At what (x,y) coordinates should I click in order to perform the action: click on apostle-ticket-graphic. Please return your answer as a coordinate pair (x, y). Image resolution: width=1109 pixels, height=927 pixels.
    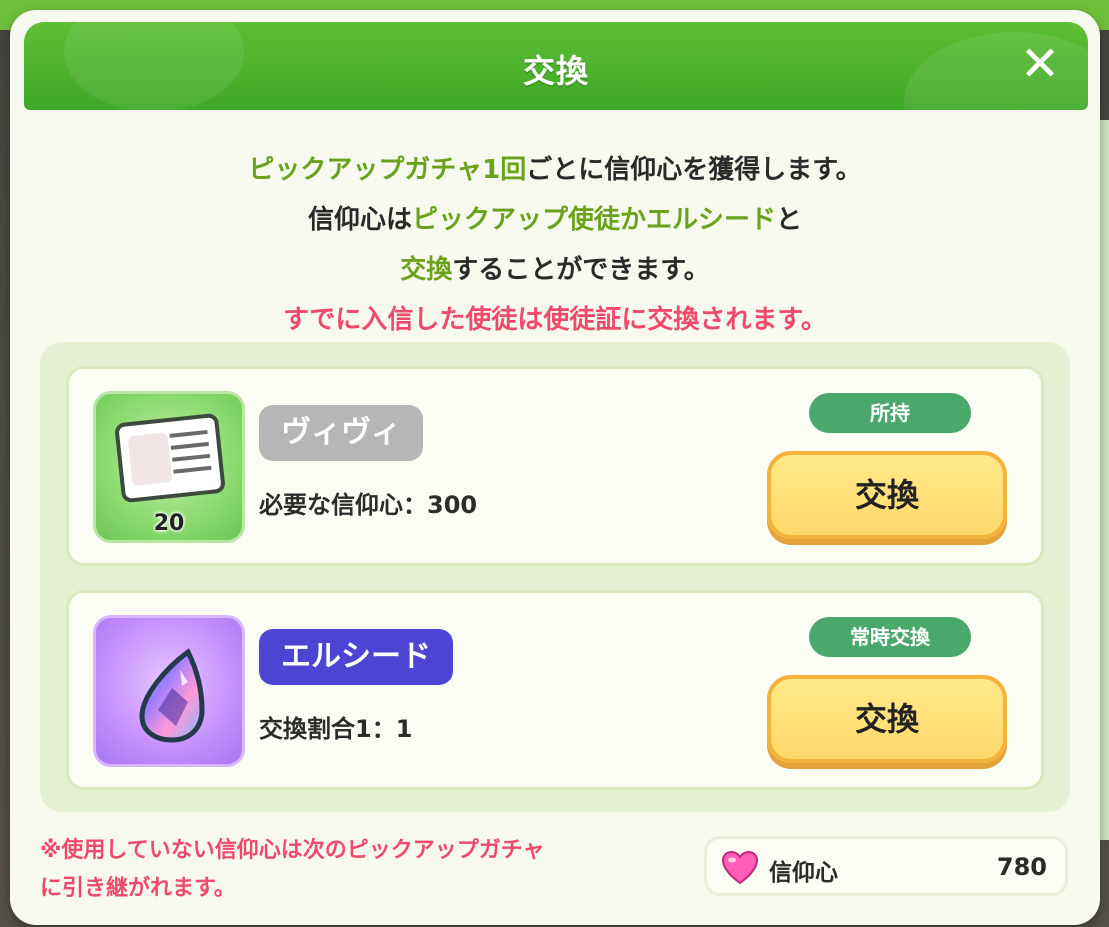
    Looking at the image, I should click on (170, 458).